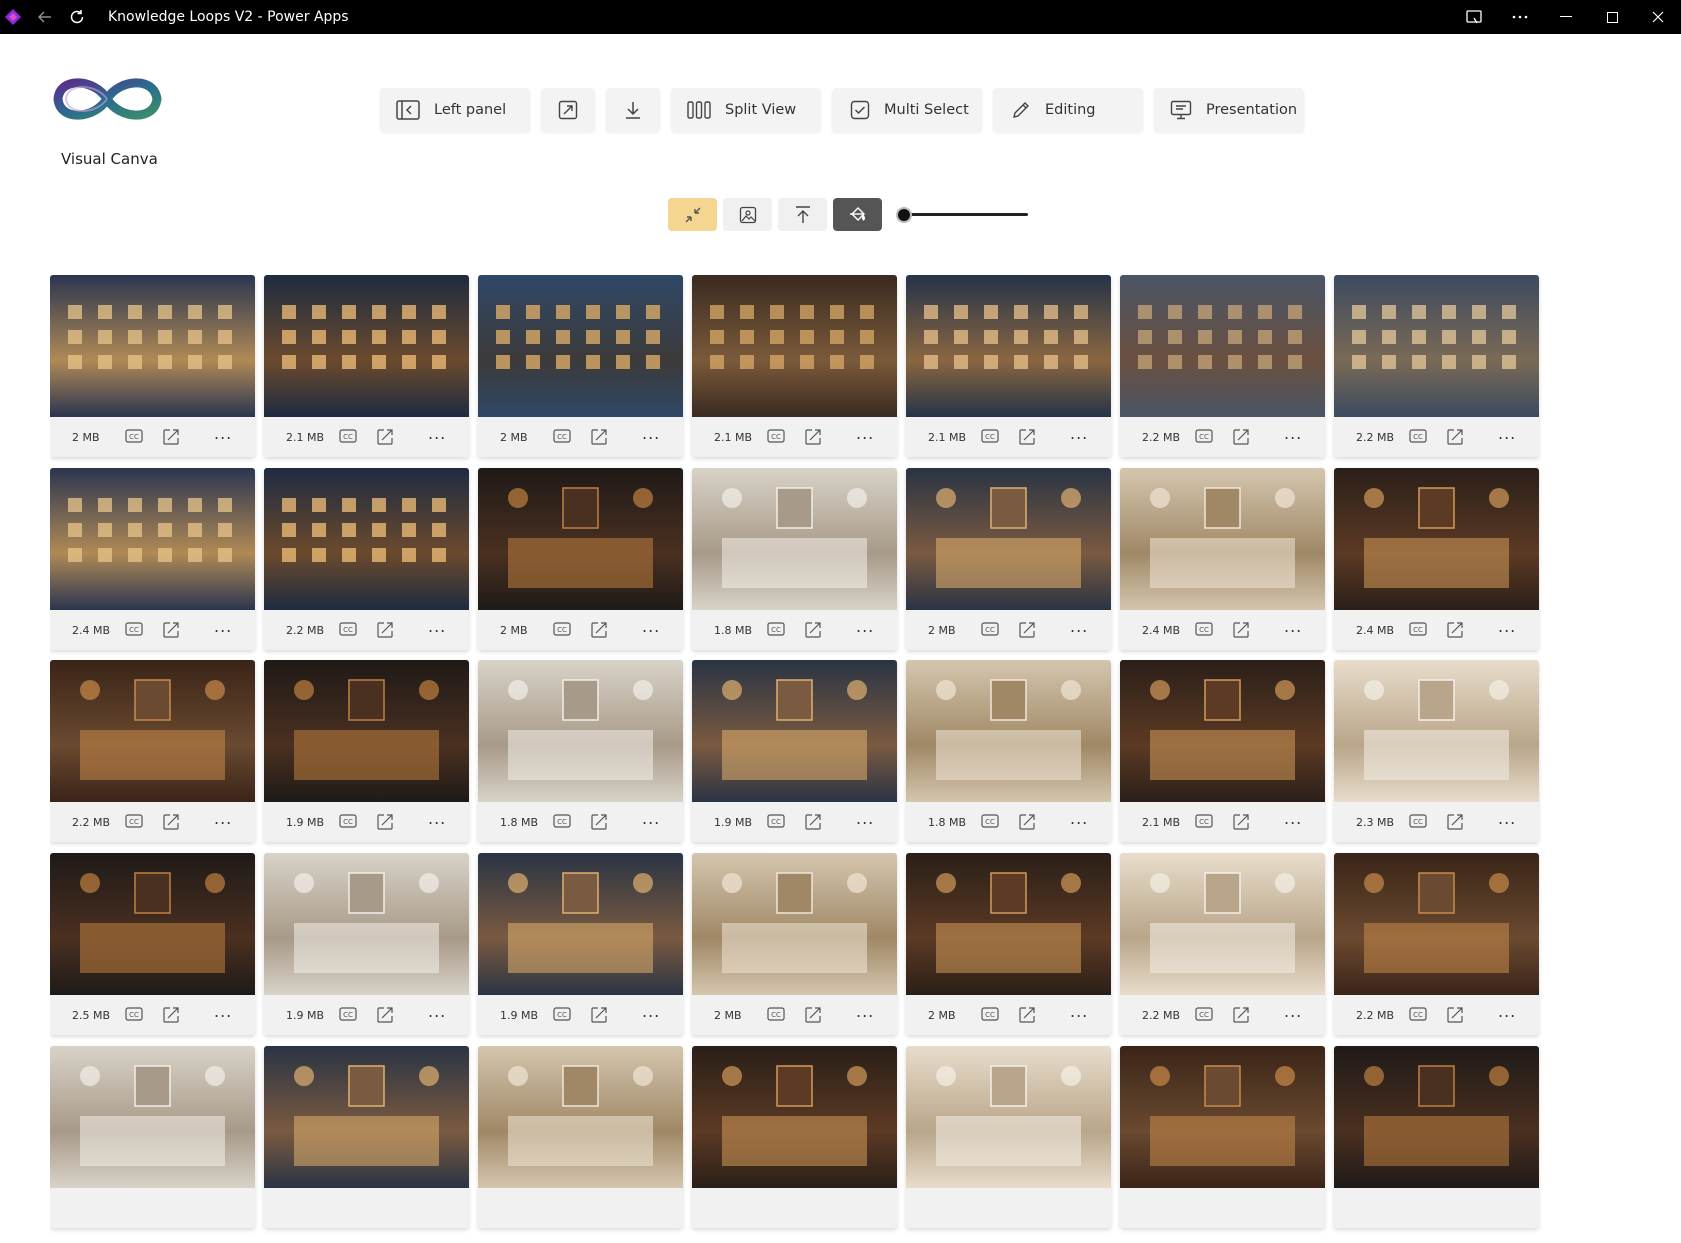 Image resolution: width=1681 pixels, height=1243 pixels. I want to click on multi-select-button: Multi Select, so click(907, 110).